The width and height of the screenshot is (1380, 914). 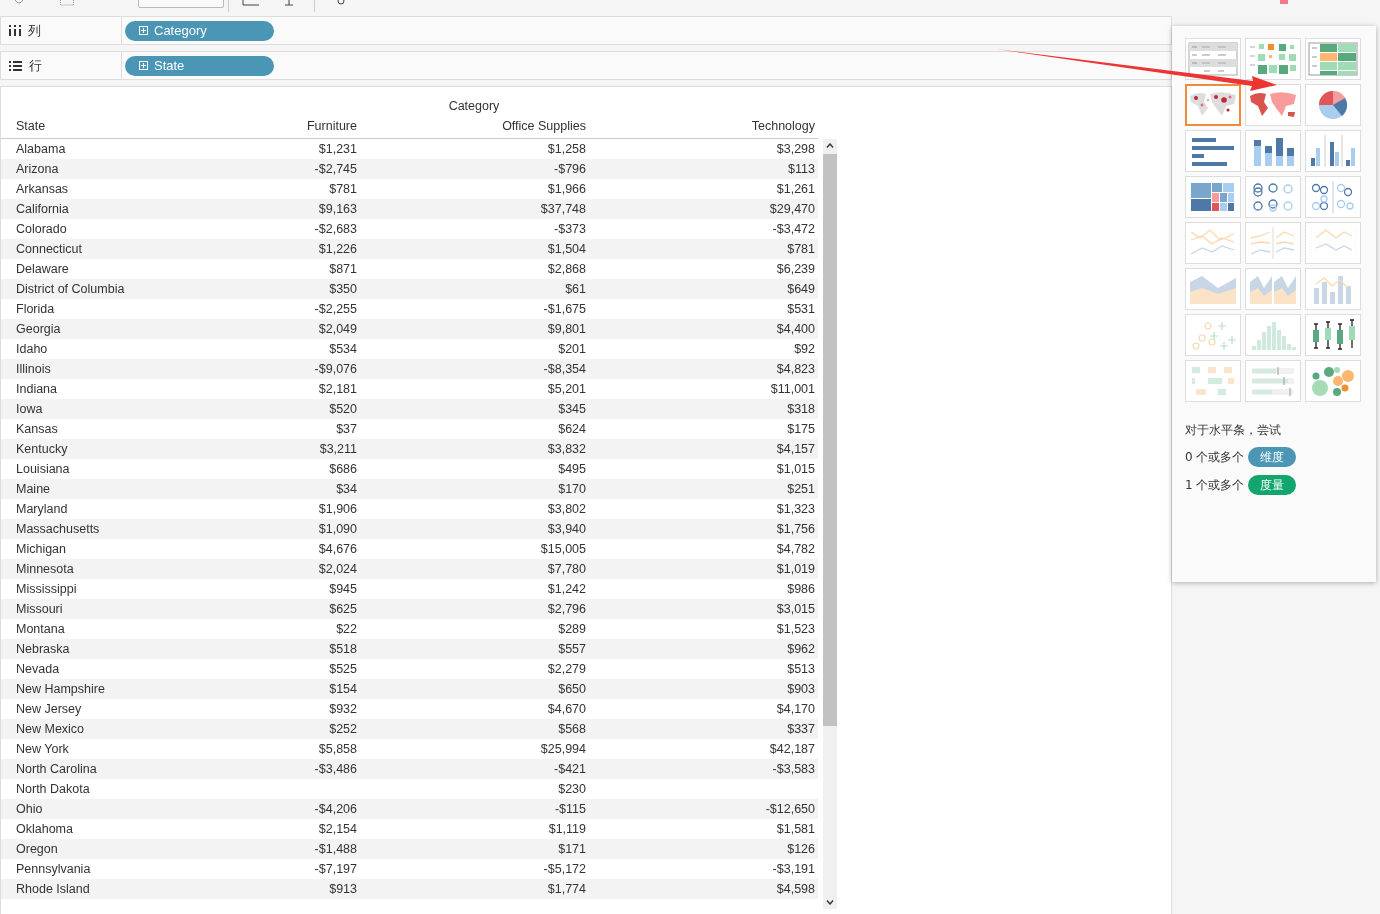 I want to click on value-cell: $6,239, so click(x=795, y=269).